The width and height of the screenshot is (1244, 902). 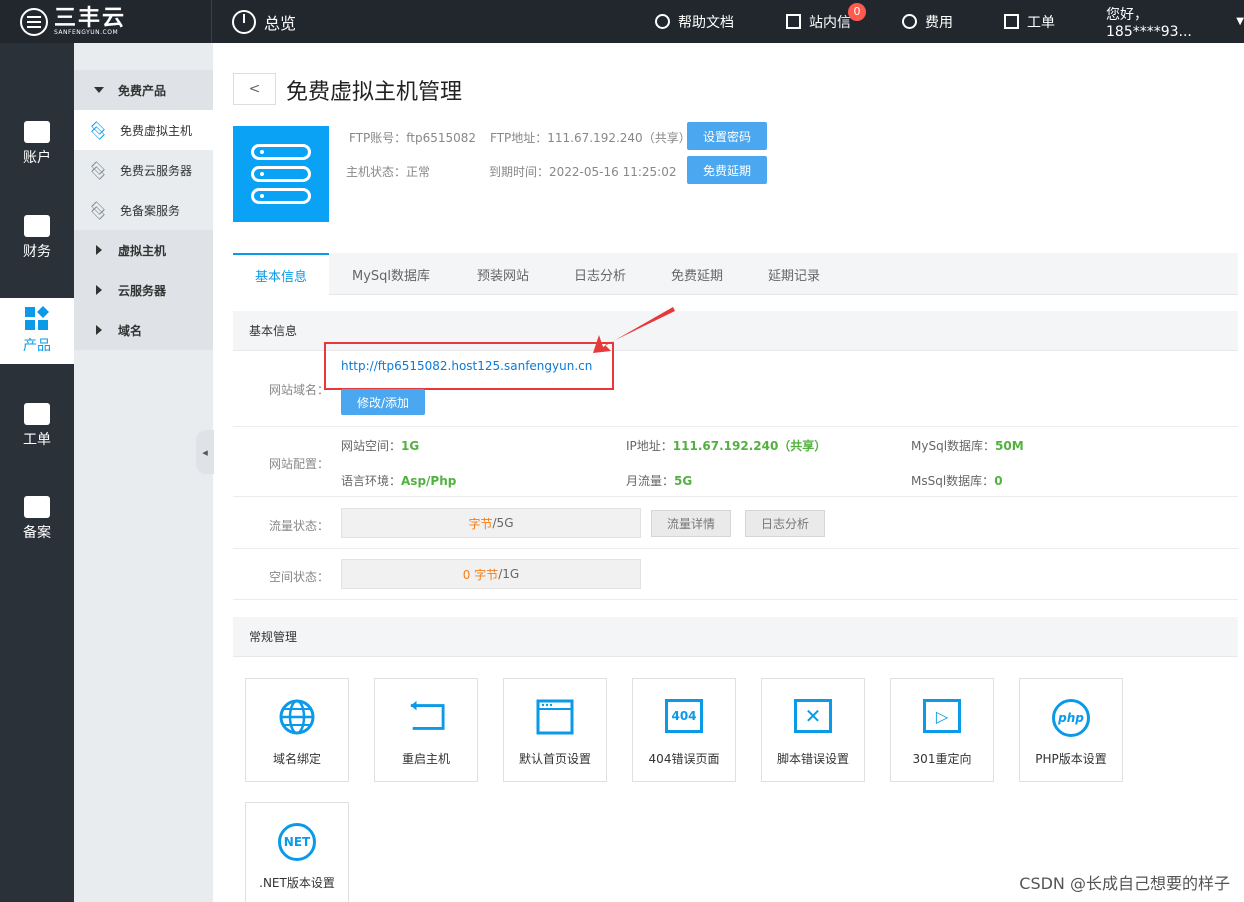 What do you see at coordinates (1009, 446) in the screenshot?
I see `mysql-config-value: 50M` at bounding box center [1009, 446].